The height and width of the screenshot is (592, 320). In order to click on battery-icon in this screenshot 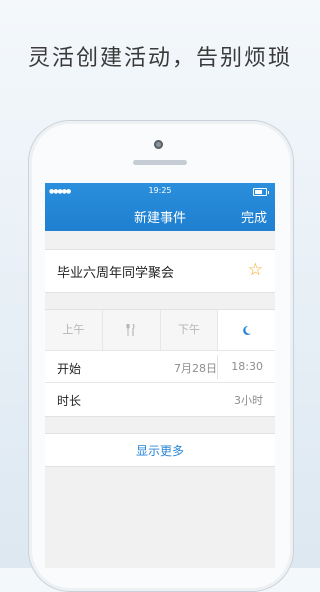, I will do `click(261, 192)`.